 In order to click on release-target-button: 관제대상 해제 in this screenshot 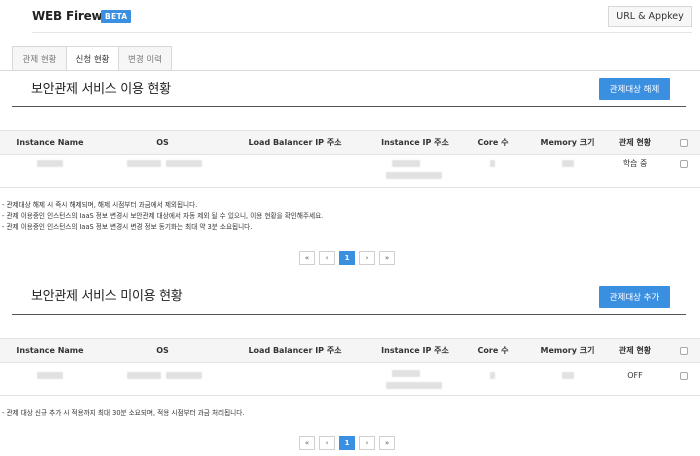, I will do `click(634, 89)`.